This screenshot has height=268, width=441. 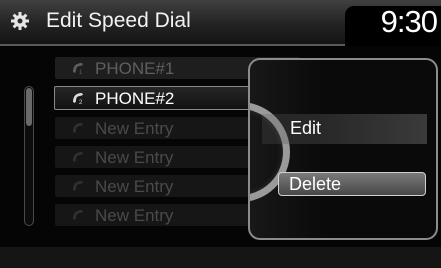 What do you see at coordinates (29, 156) in the screenshot?
I see `scrollbar` at bounding box center [29, 156].